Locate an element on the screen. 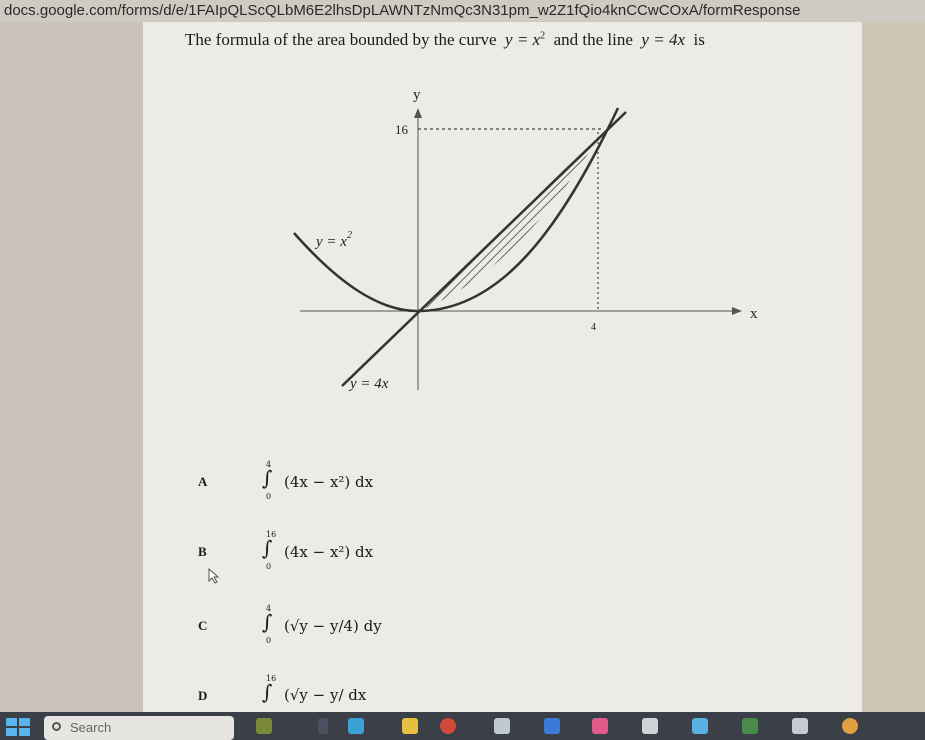  option-d-expression: (√y − y/ dx is located at coordinates (325, 695).